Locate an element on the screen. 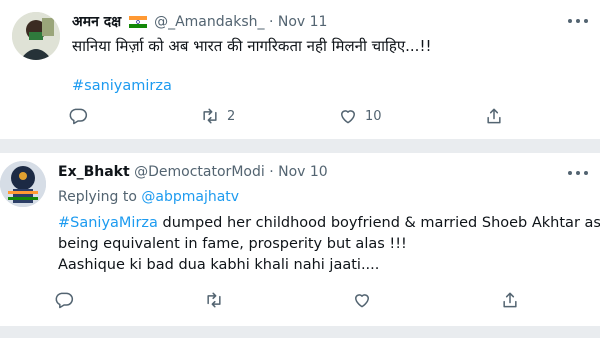  tweet-header: Ex_Bhakt @DemoctatorModi · Nov 10 is located at coordinates (193, 172).